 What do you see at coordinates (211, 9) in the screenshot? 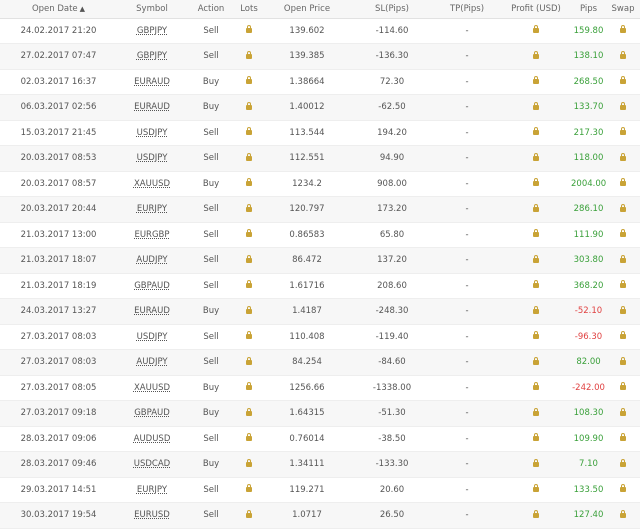
I see `col-action: Action` at bounding box center [211, 9].